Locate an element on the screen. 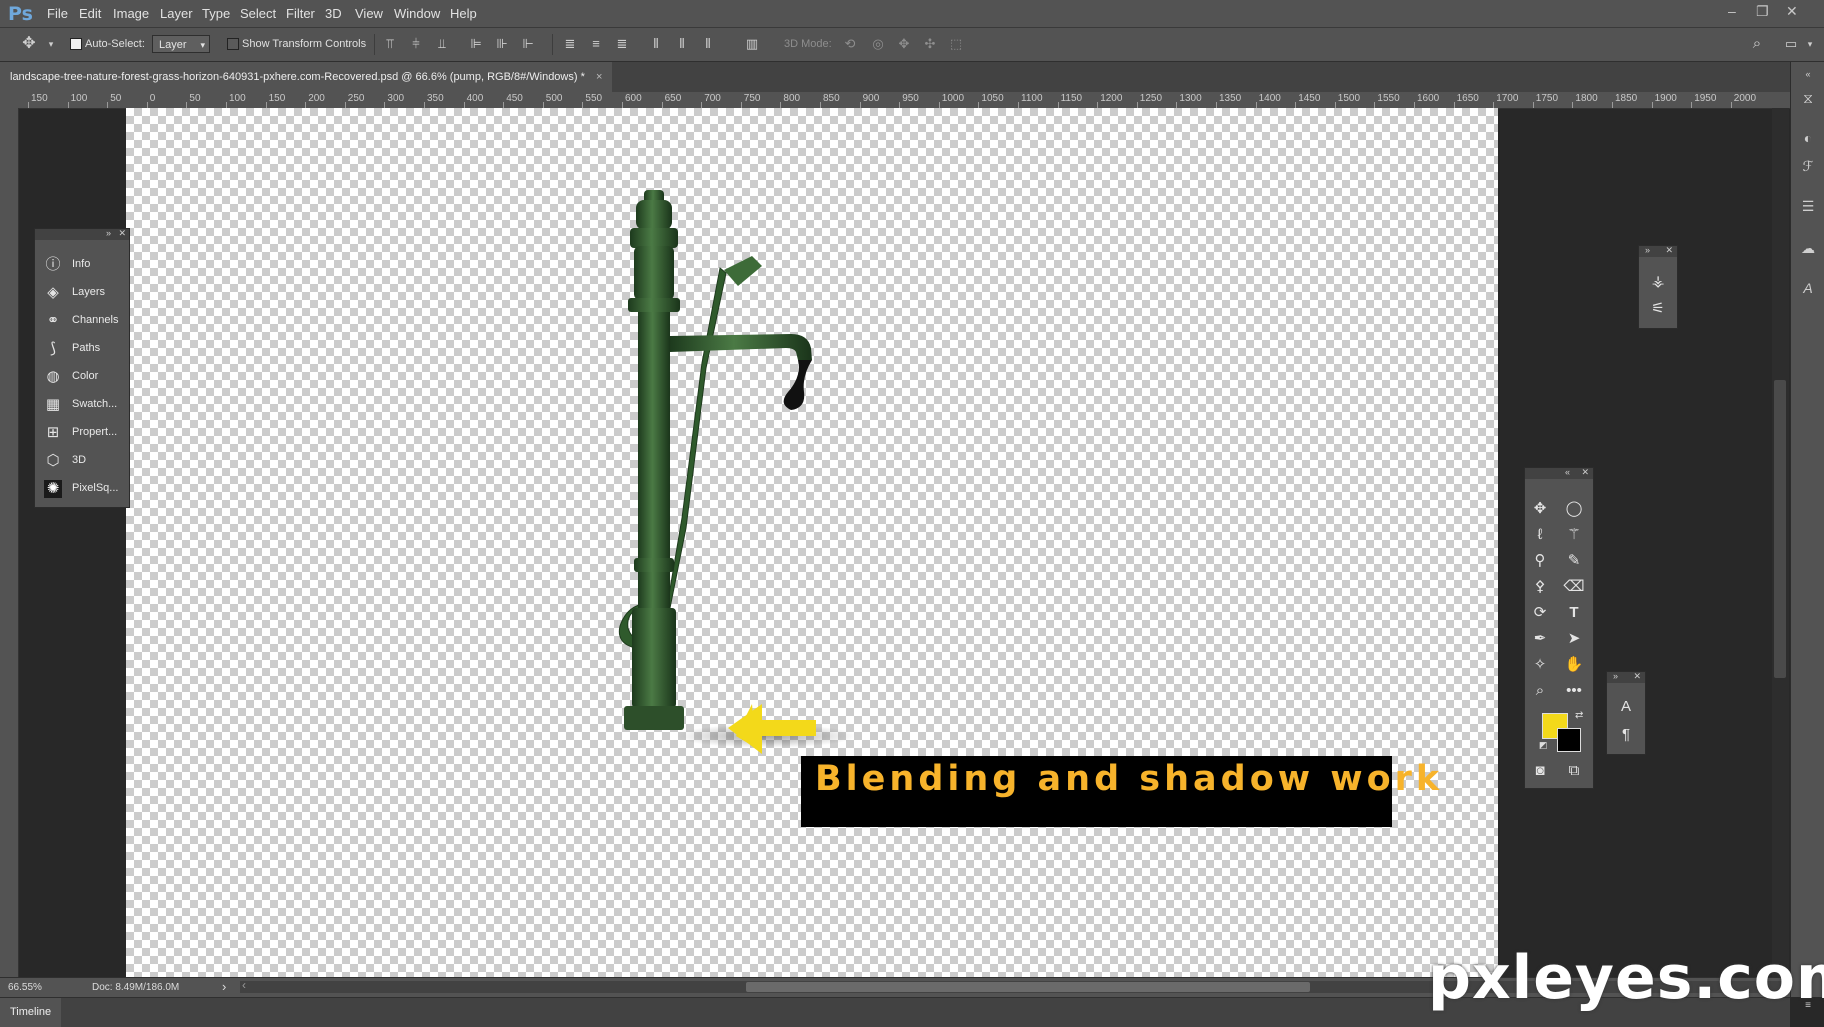 This screenshot has height=1027, width=1824. close-dock-icon: ✕ is located at coordinates (122, 233).